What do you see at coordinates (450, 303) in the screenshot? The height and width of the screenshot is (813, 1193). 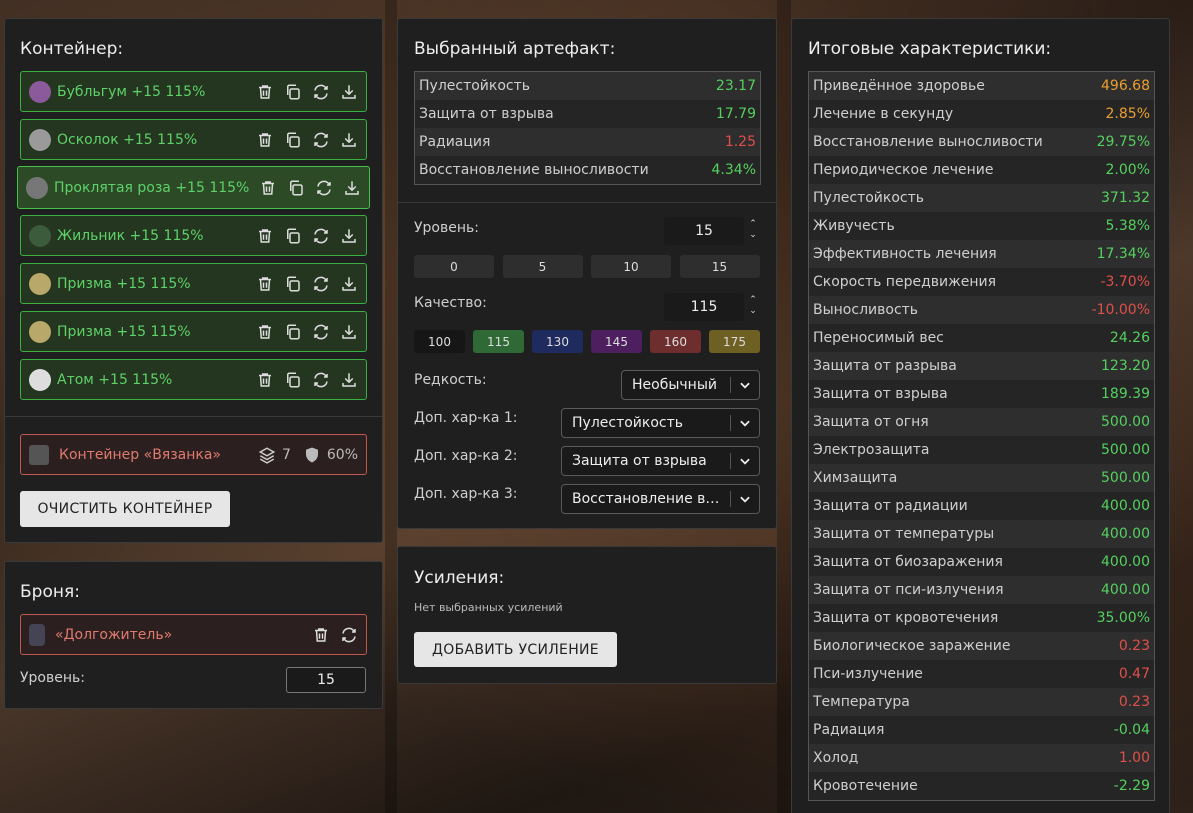 I see `artifact-quality-label: Качество:` at bounding box center [450, 303].